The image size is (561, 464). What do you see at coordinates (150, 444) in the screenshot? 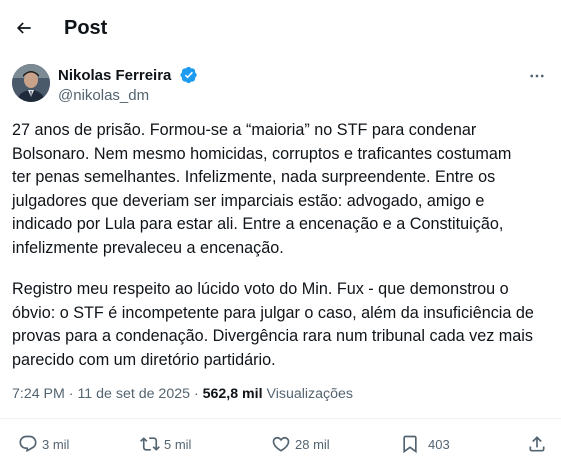
I see `repost-icon` at bounding box center [150, 444].